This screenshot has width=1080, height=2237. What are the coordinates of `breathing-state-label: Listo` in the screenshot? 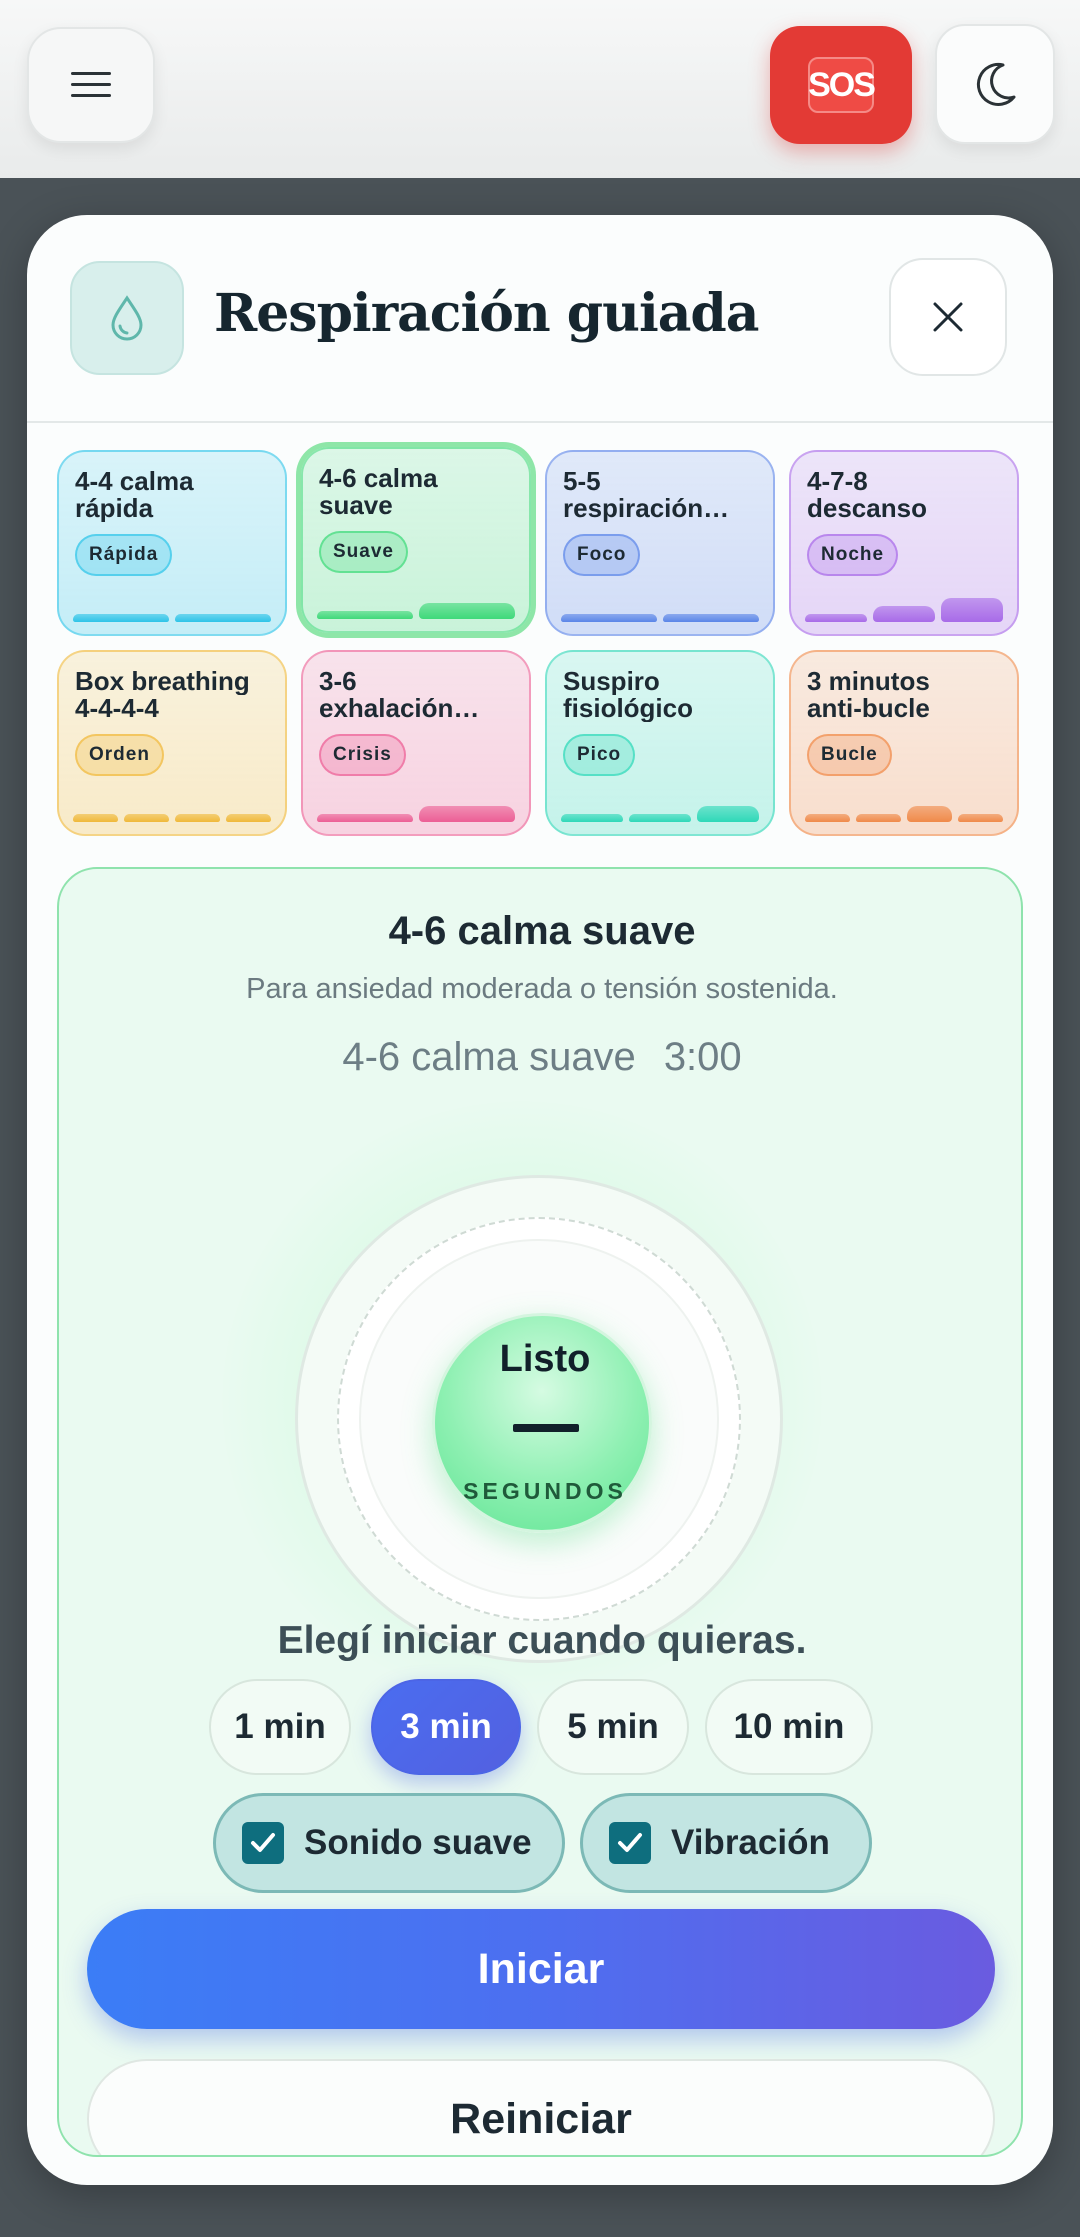 It's located at (545, 1359).